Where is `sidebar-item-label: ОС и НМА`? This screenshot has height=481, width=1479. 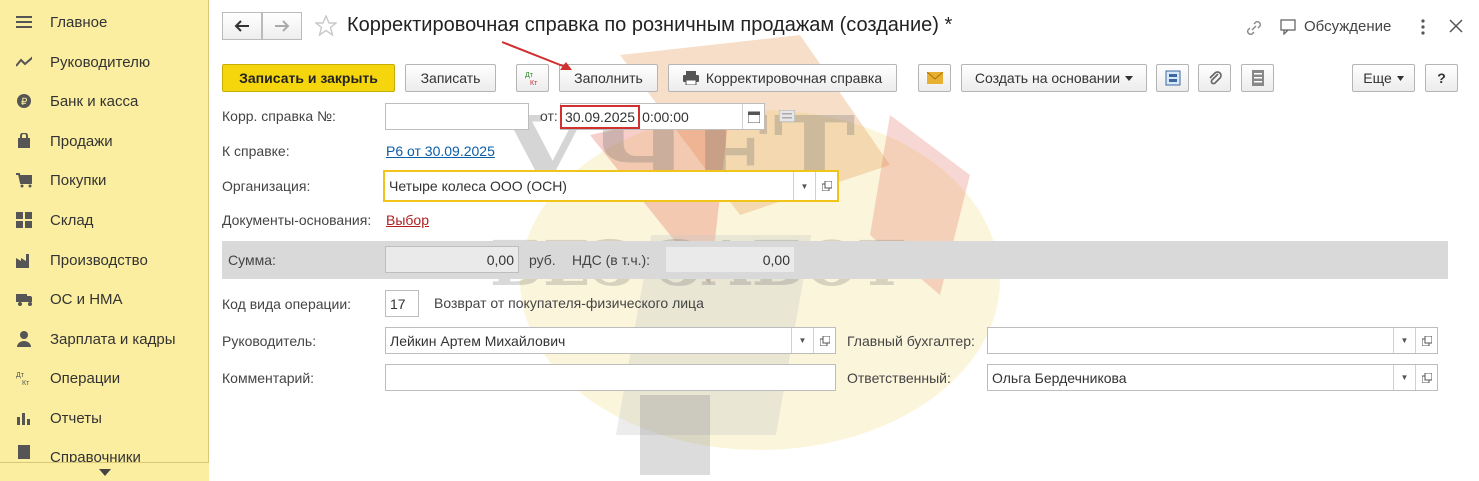 sidebar-item-label: ОС и НМА is located at coordinates (86, 299).